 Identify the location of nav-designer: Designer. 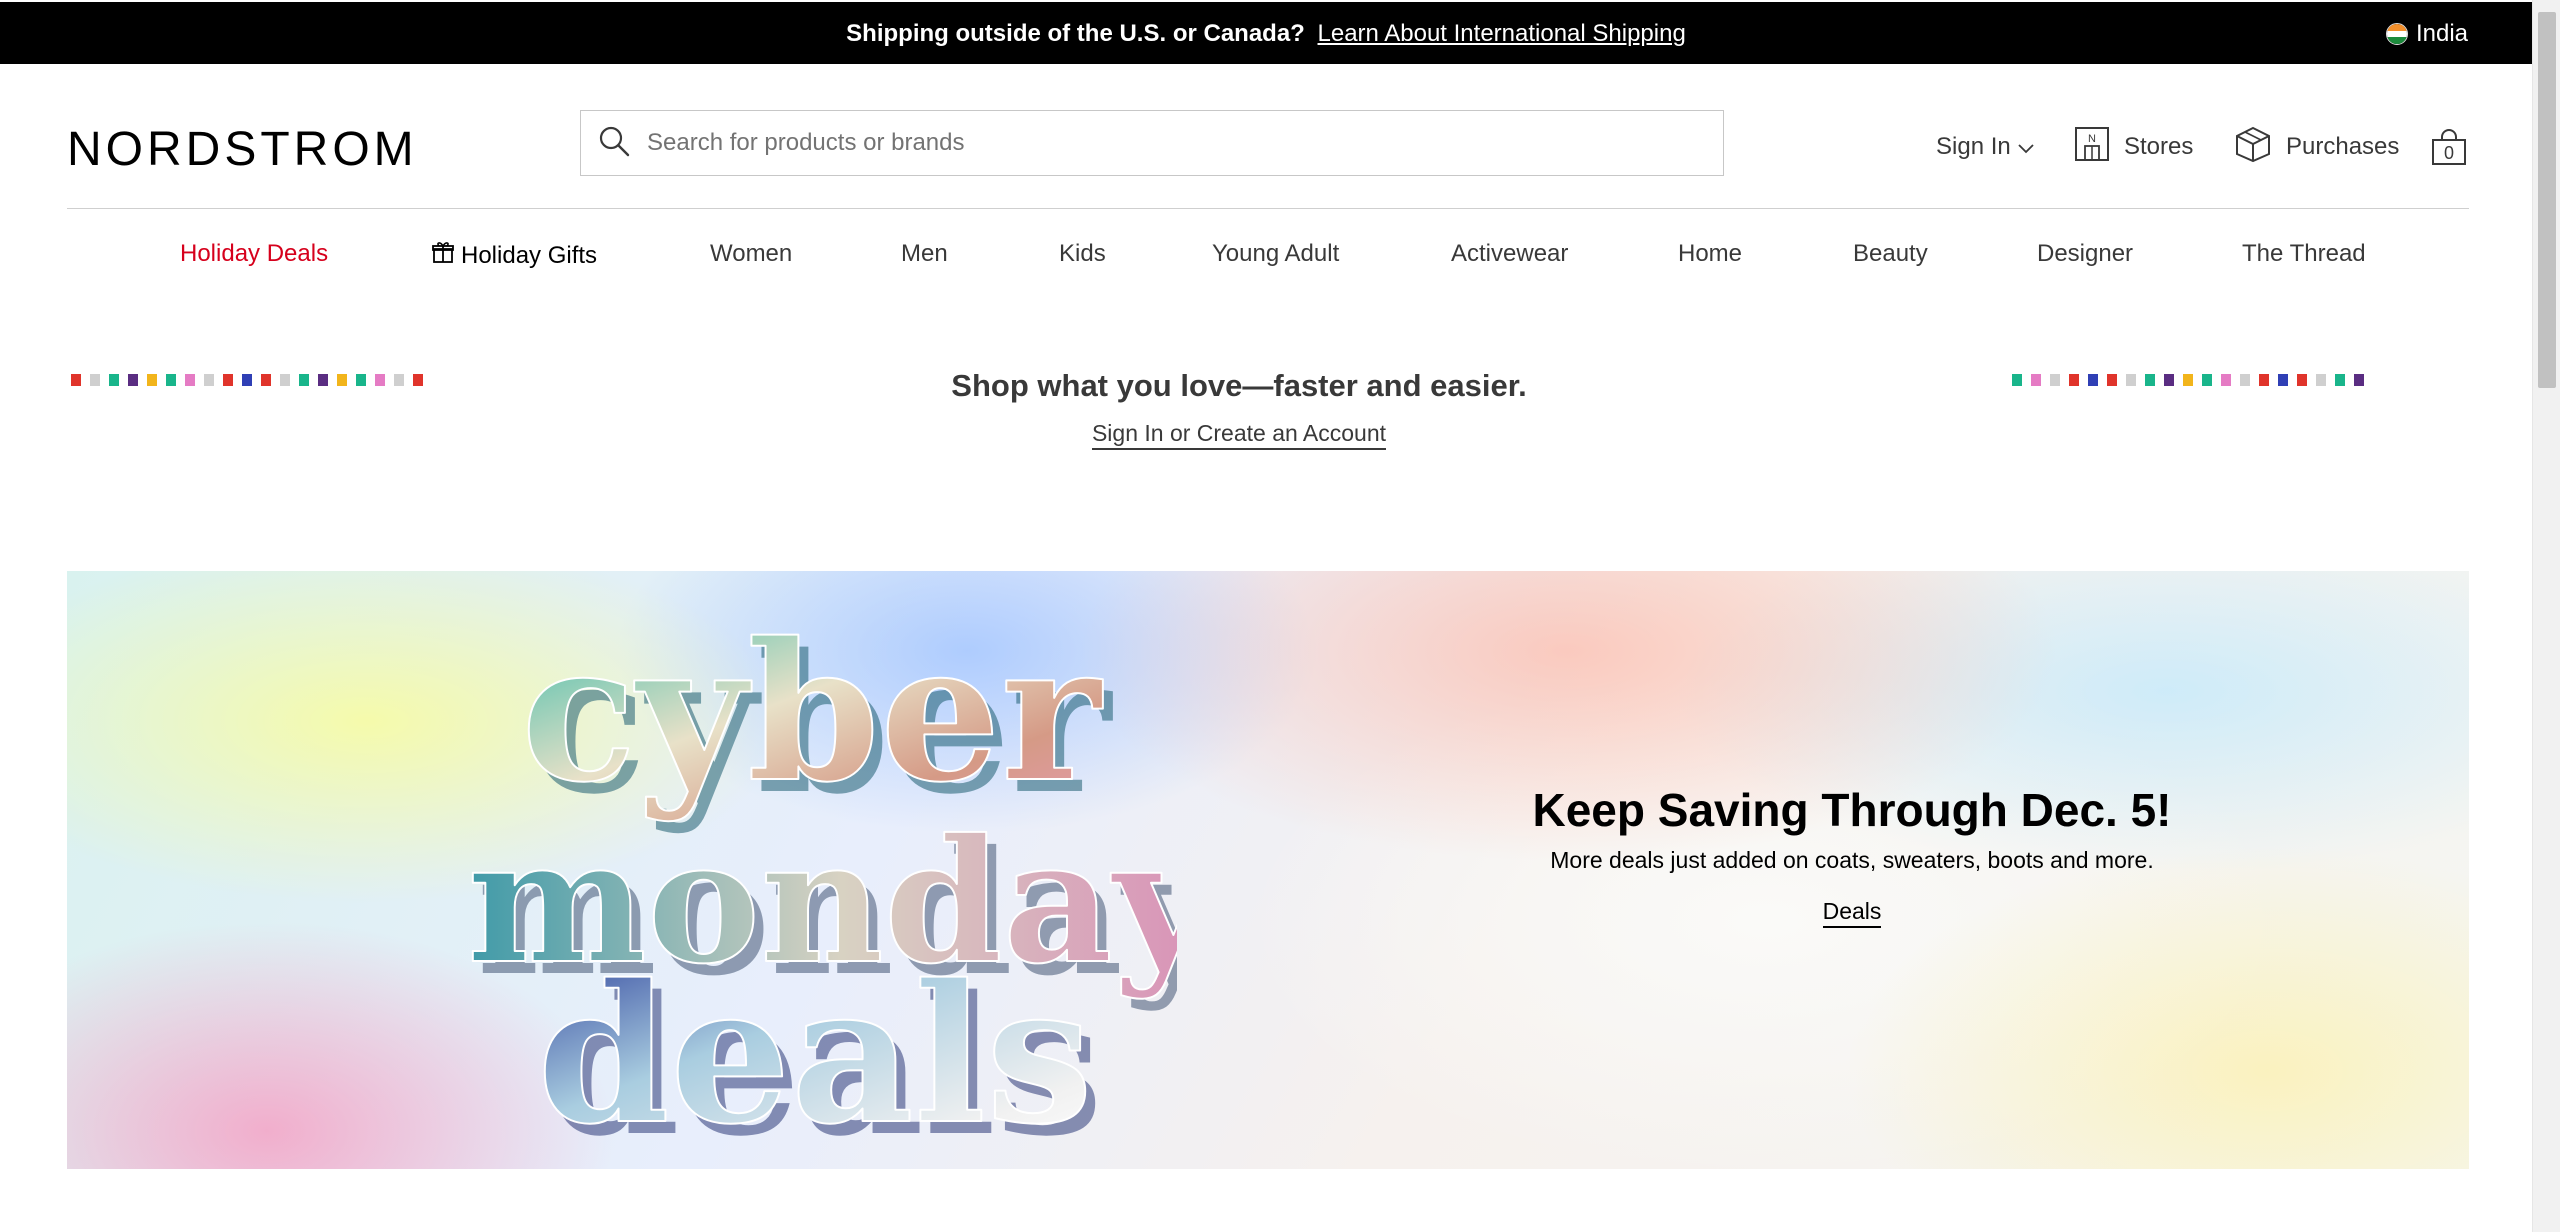
(2085, 254).